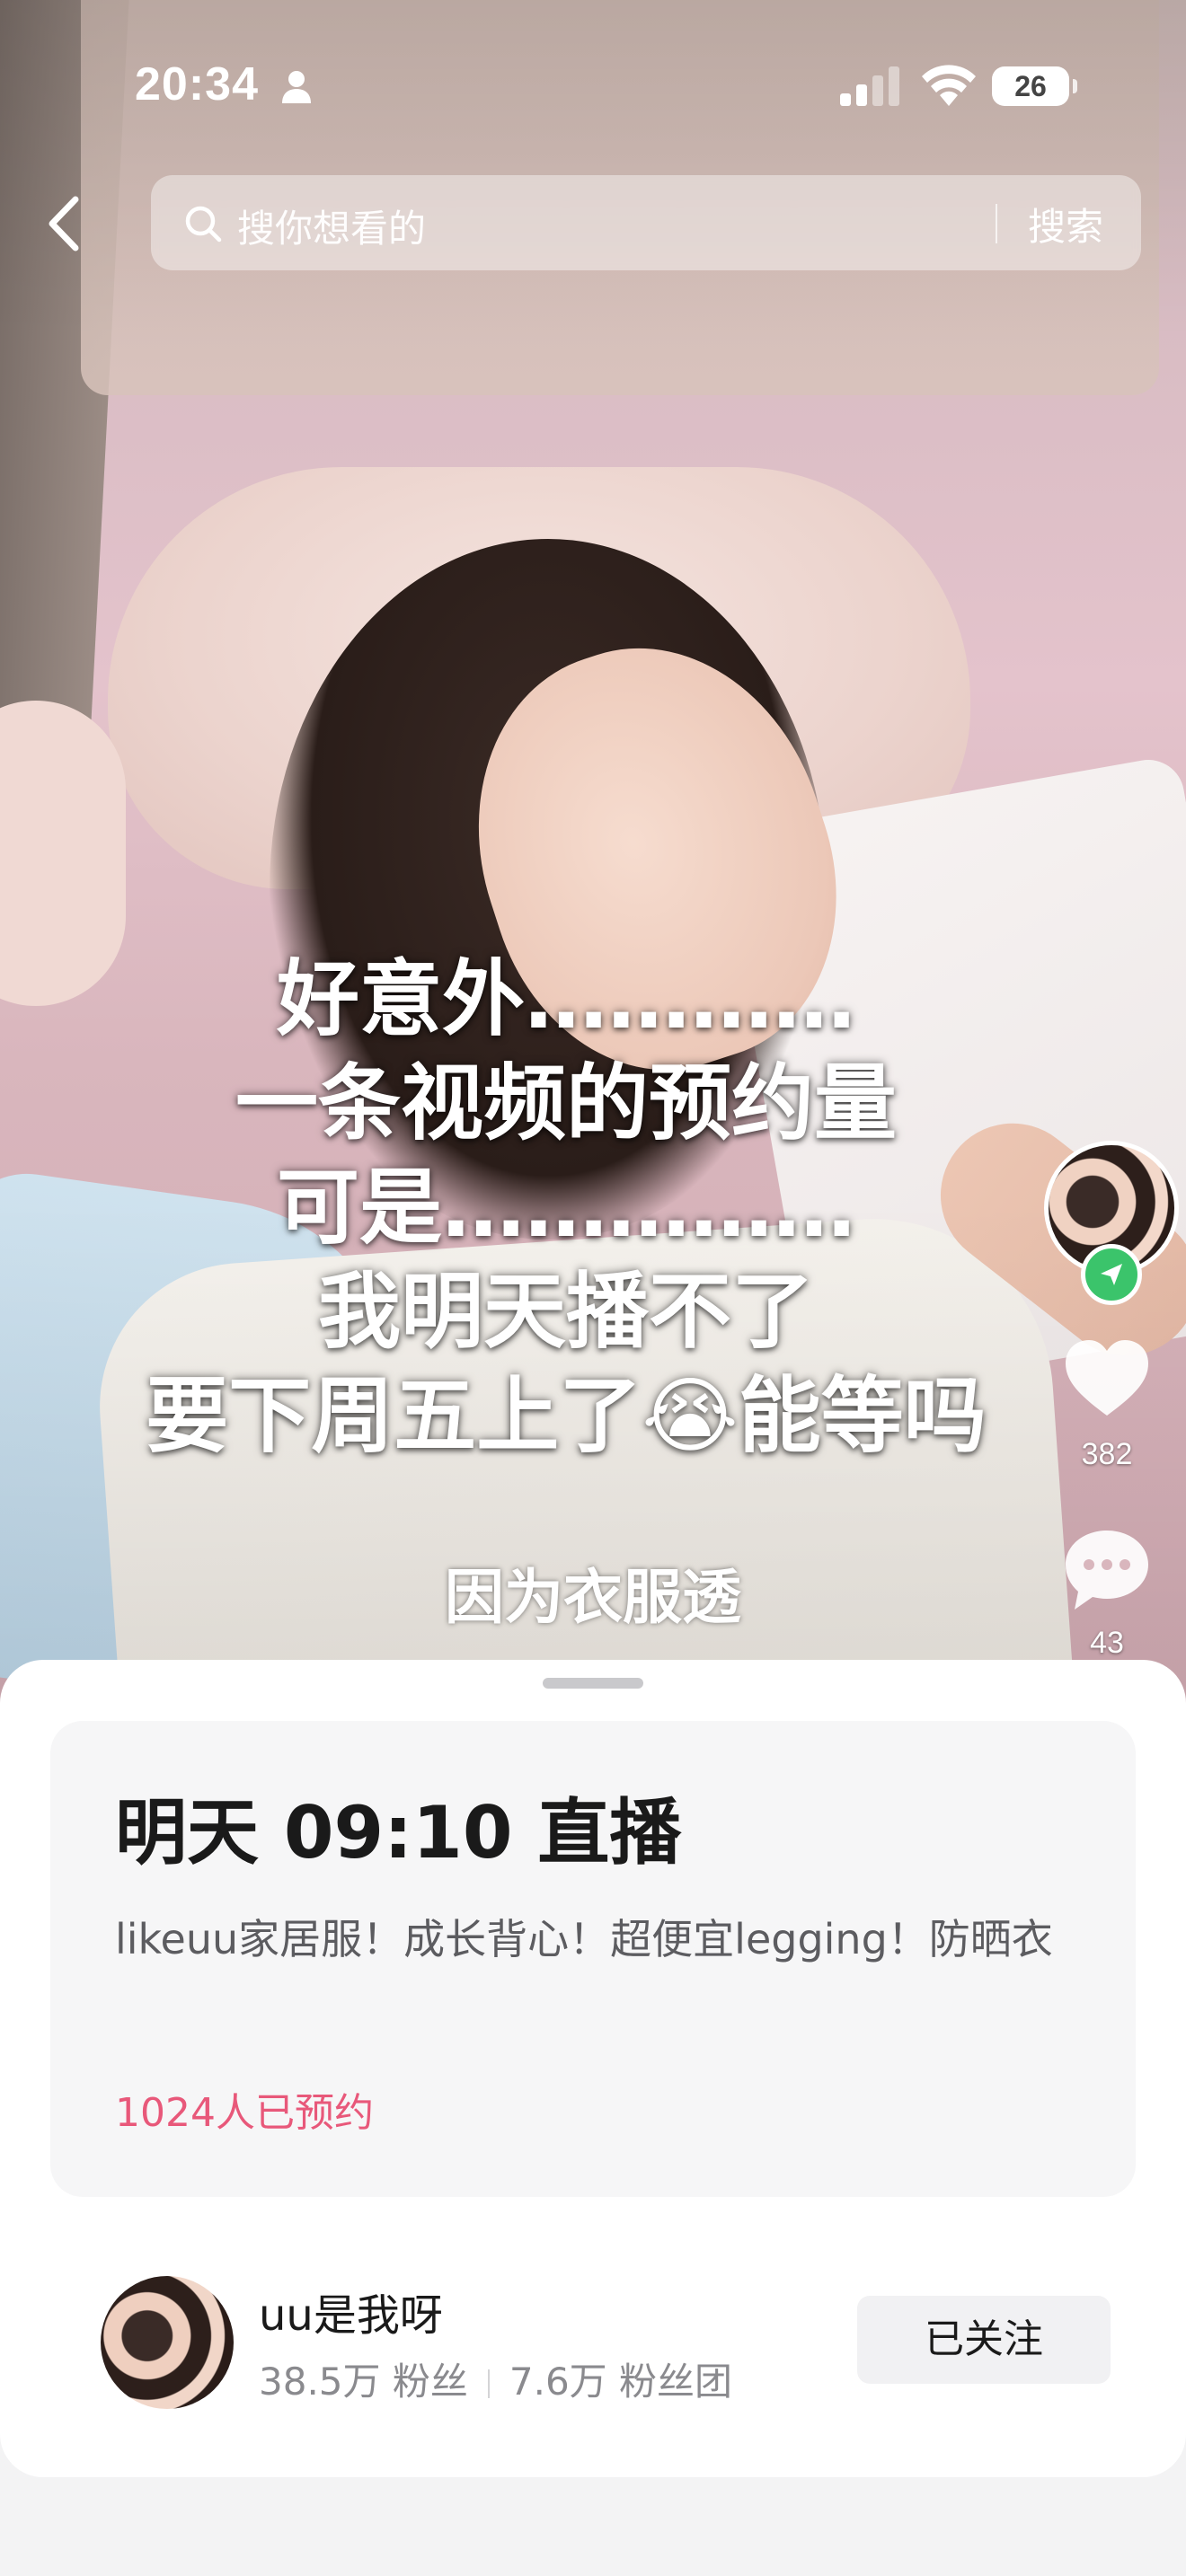 The height and width of the screenshot is (2576, 1186). What do you see at coordinates (197, 84) in the screenshot?
I see `status-time: 20:34` at bounding box center [197, 84].